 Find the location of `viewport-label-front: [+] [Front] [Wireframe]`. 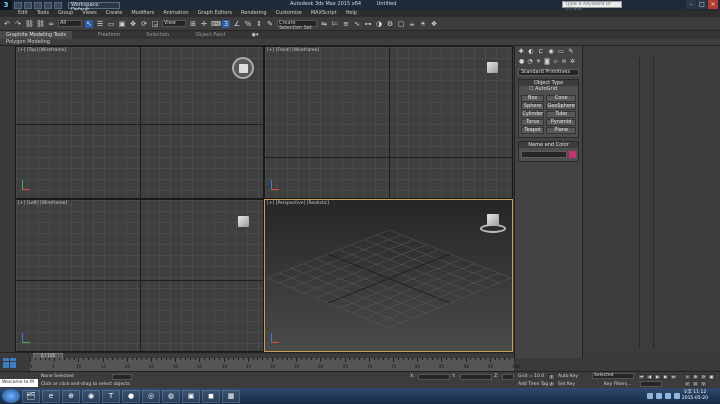

viewport-label-front: [+] [Front] [Wireframe] is located at coordinates (293, 50).